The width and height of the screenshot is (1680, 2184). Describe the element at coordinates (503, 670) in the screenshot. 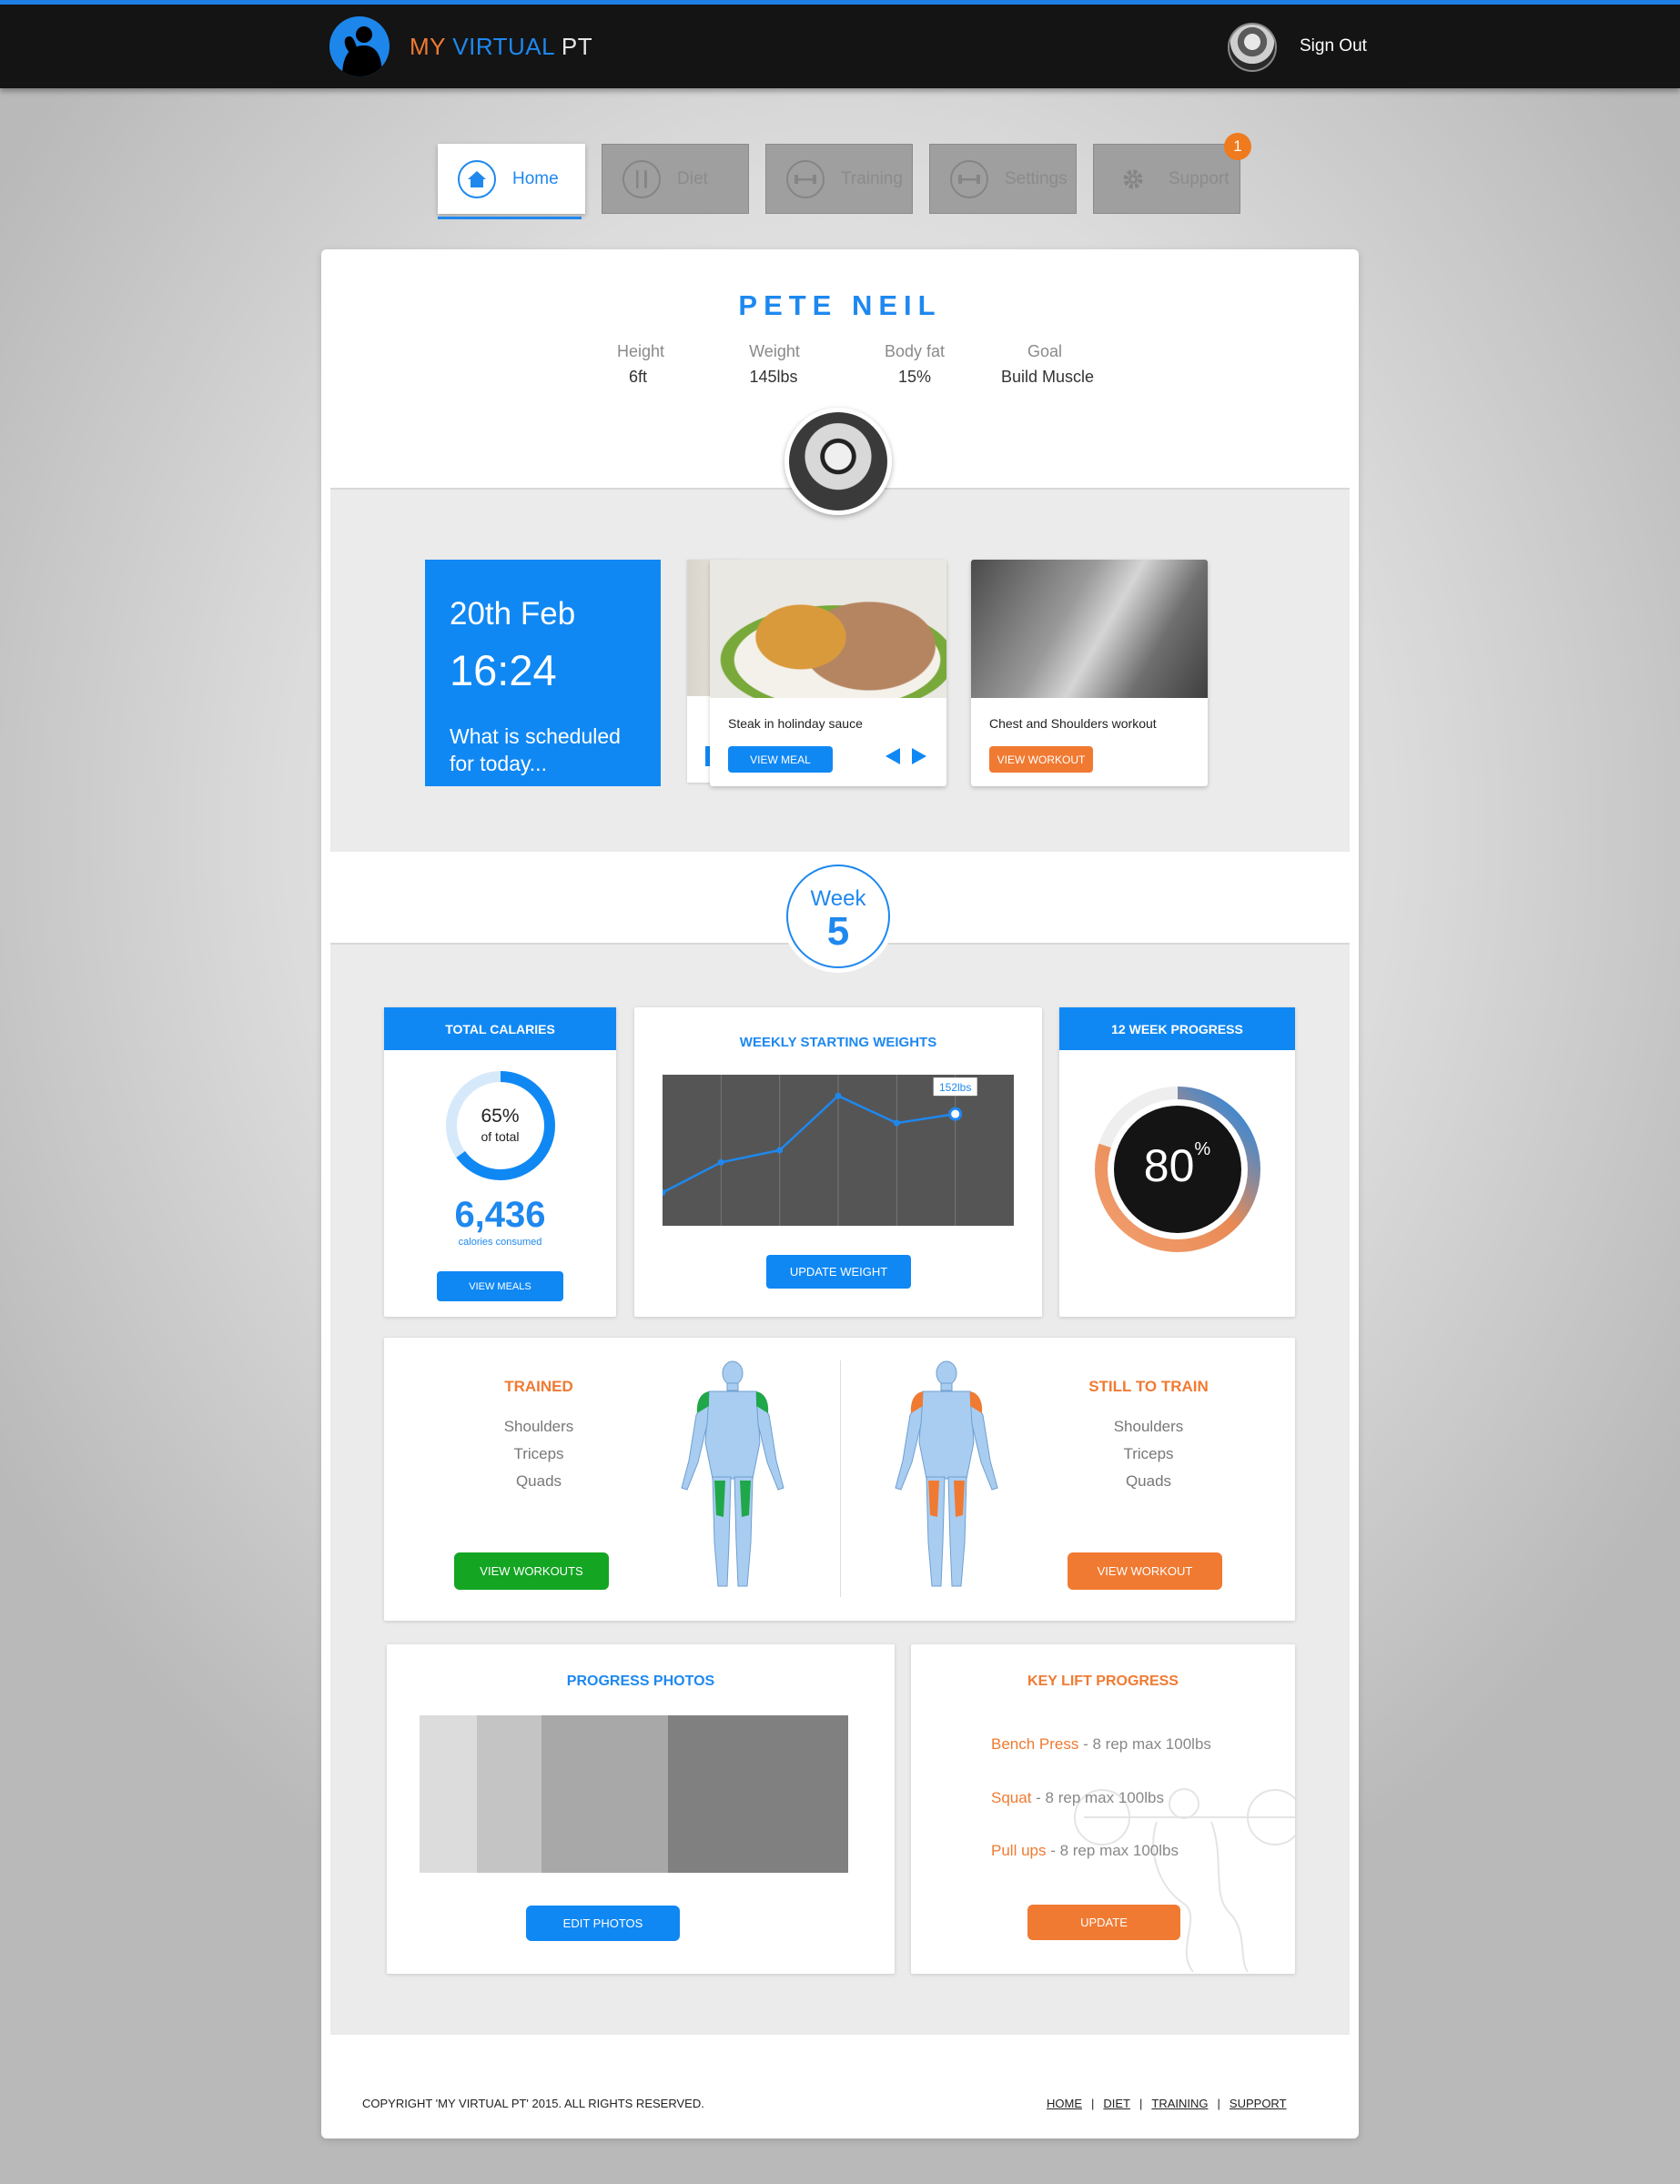

I see `schedule-time: 16:24` at that location.